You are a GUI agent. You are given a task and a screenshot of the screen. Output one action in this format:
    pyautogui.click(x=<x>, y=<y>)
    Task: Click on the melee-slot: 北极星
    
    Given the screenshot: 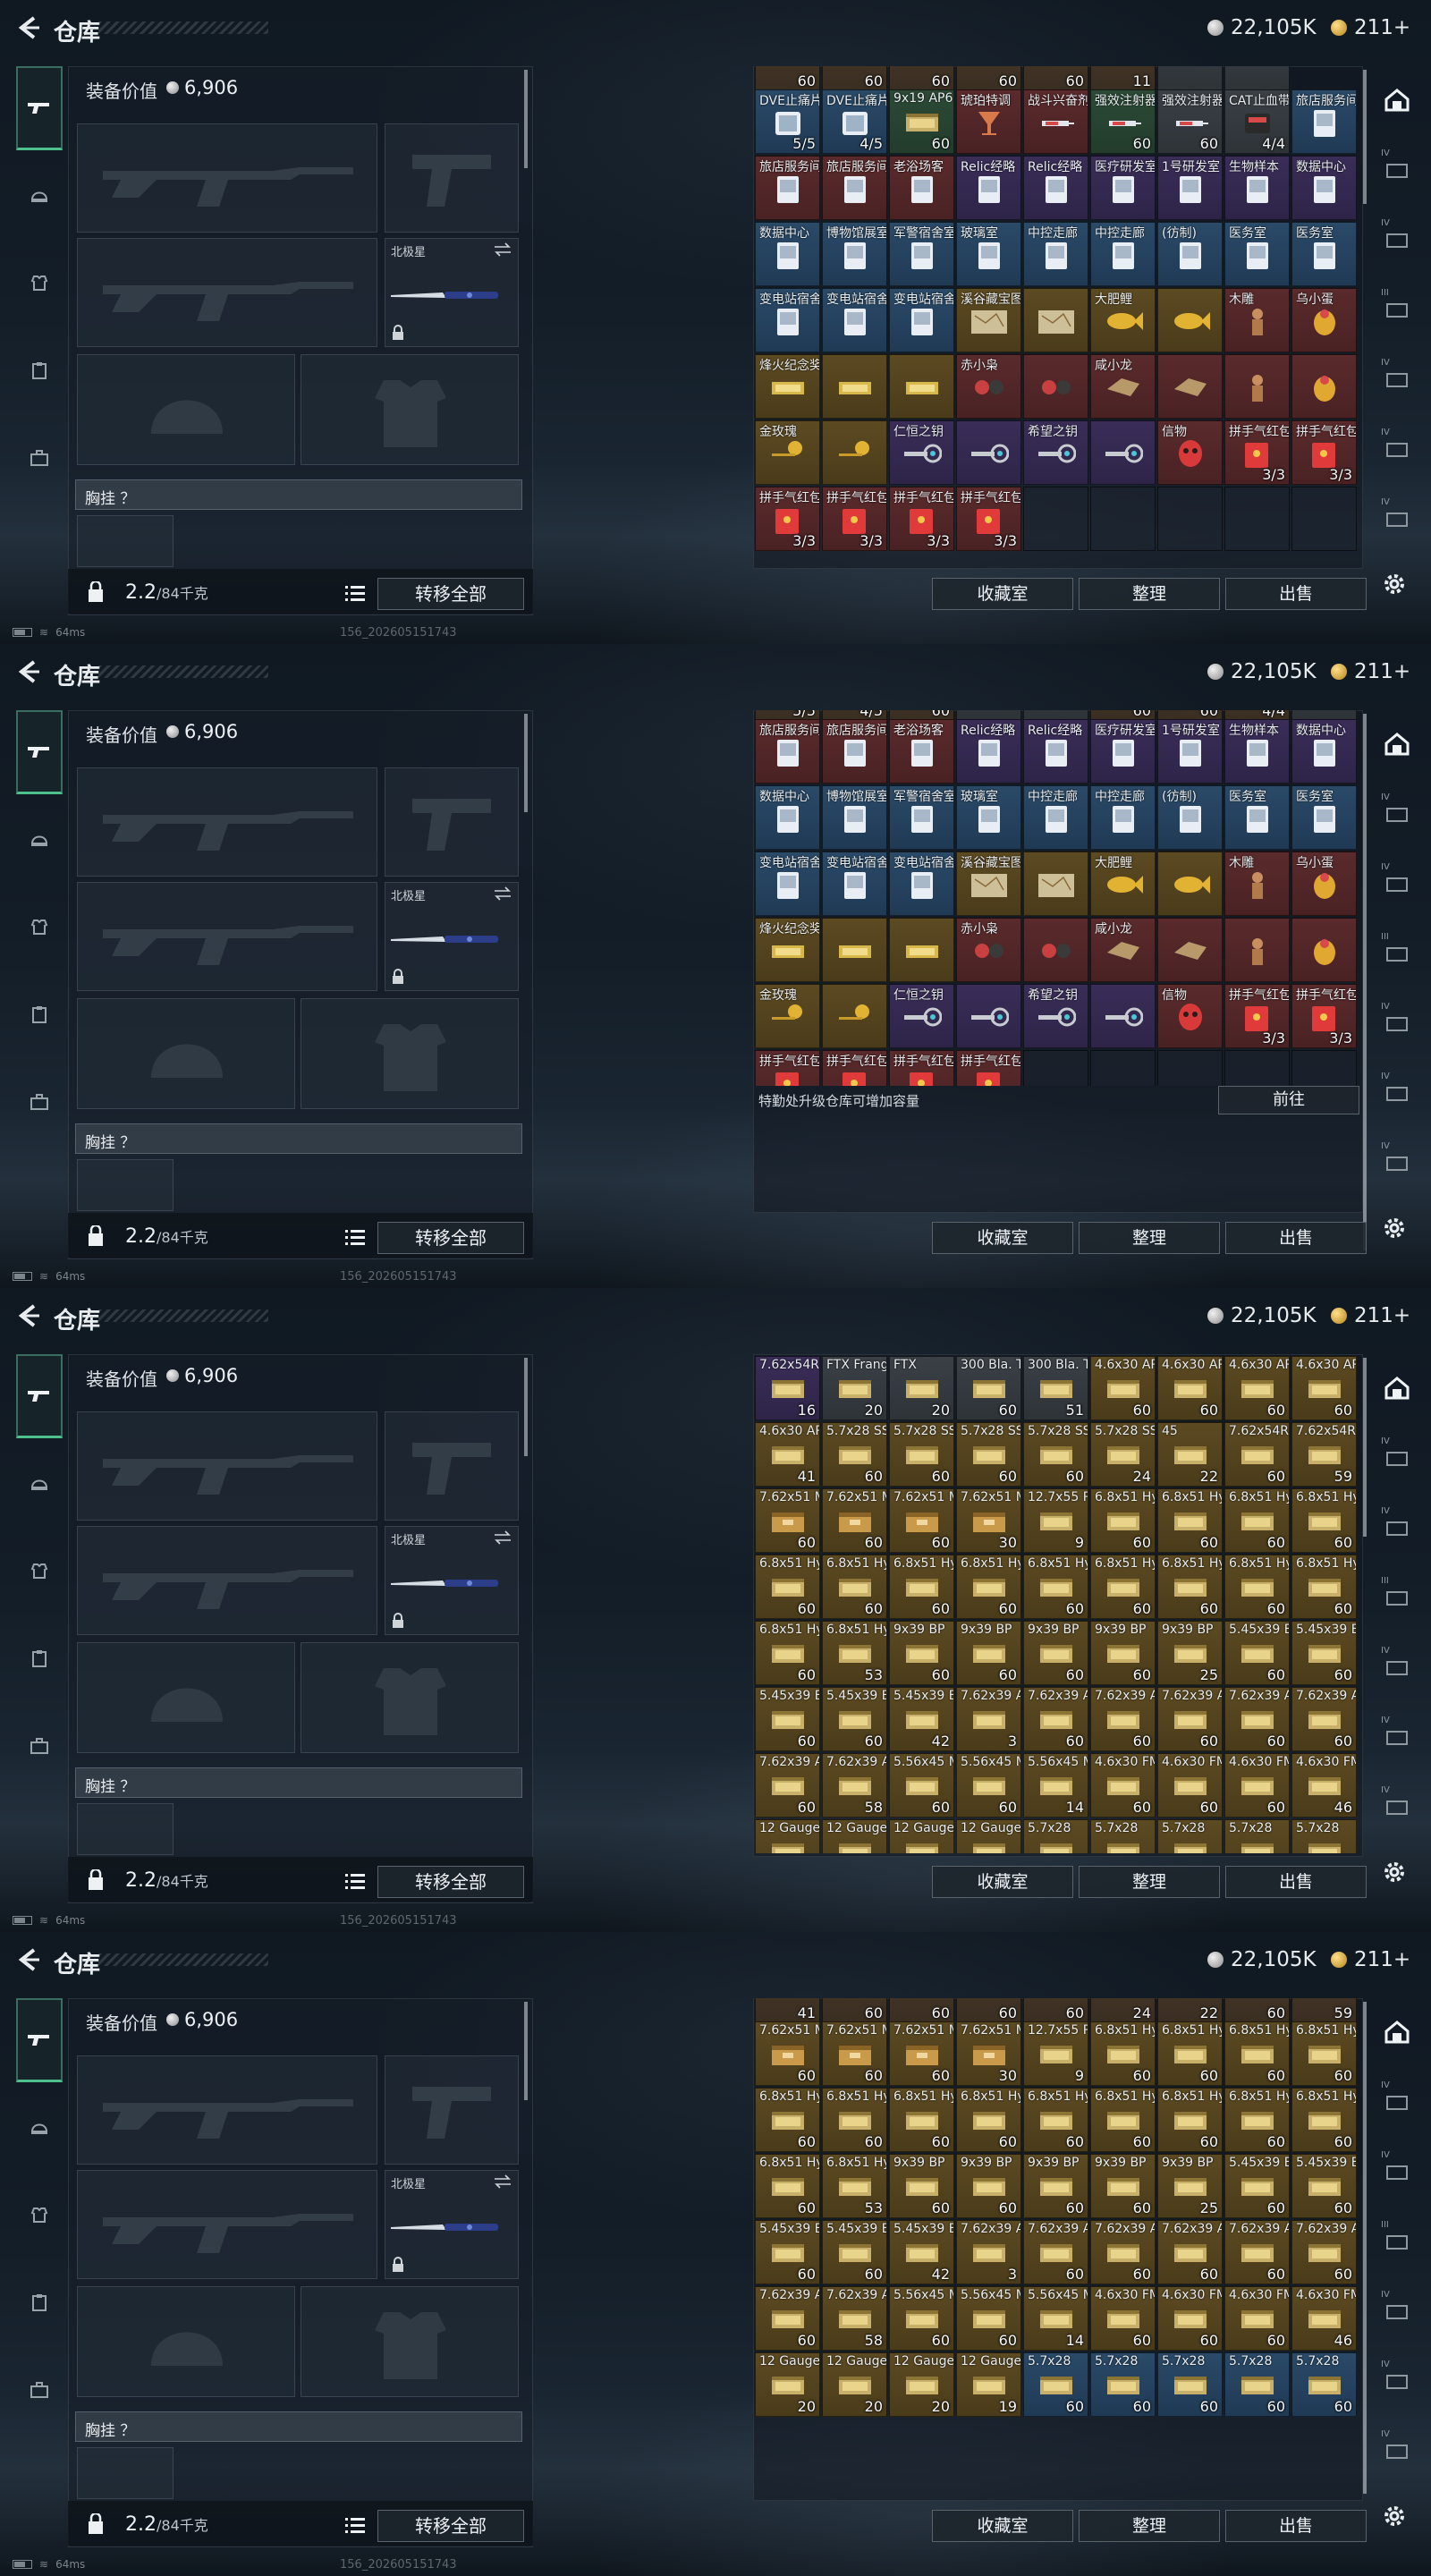 What is the action you would take?
    pyautogui.click(x=452, y=936)
    